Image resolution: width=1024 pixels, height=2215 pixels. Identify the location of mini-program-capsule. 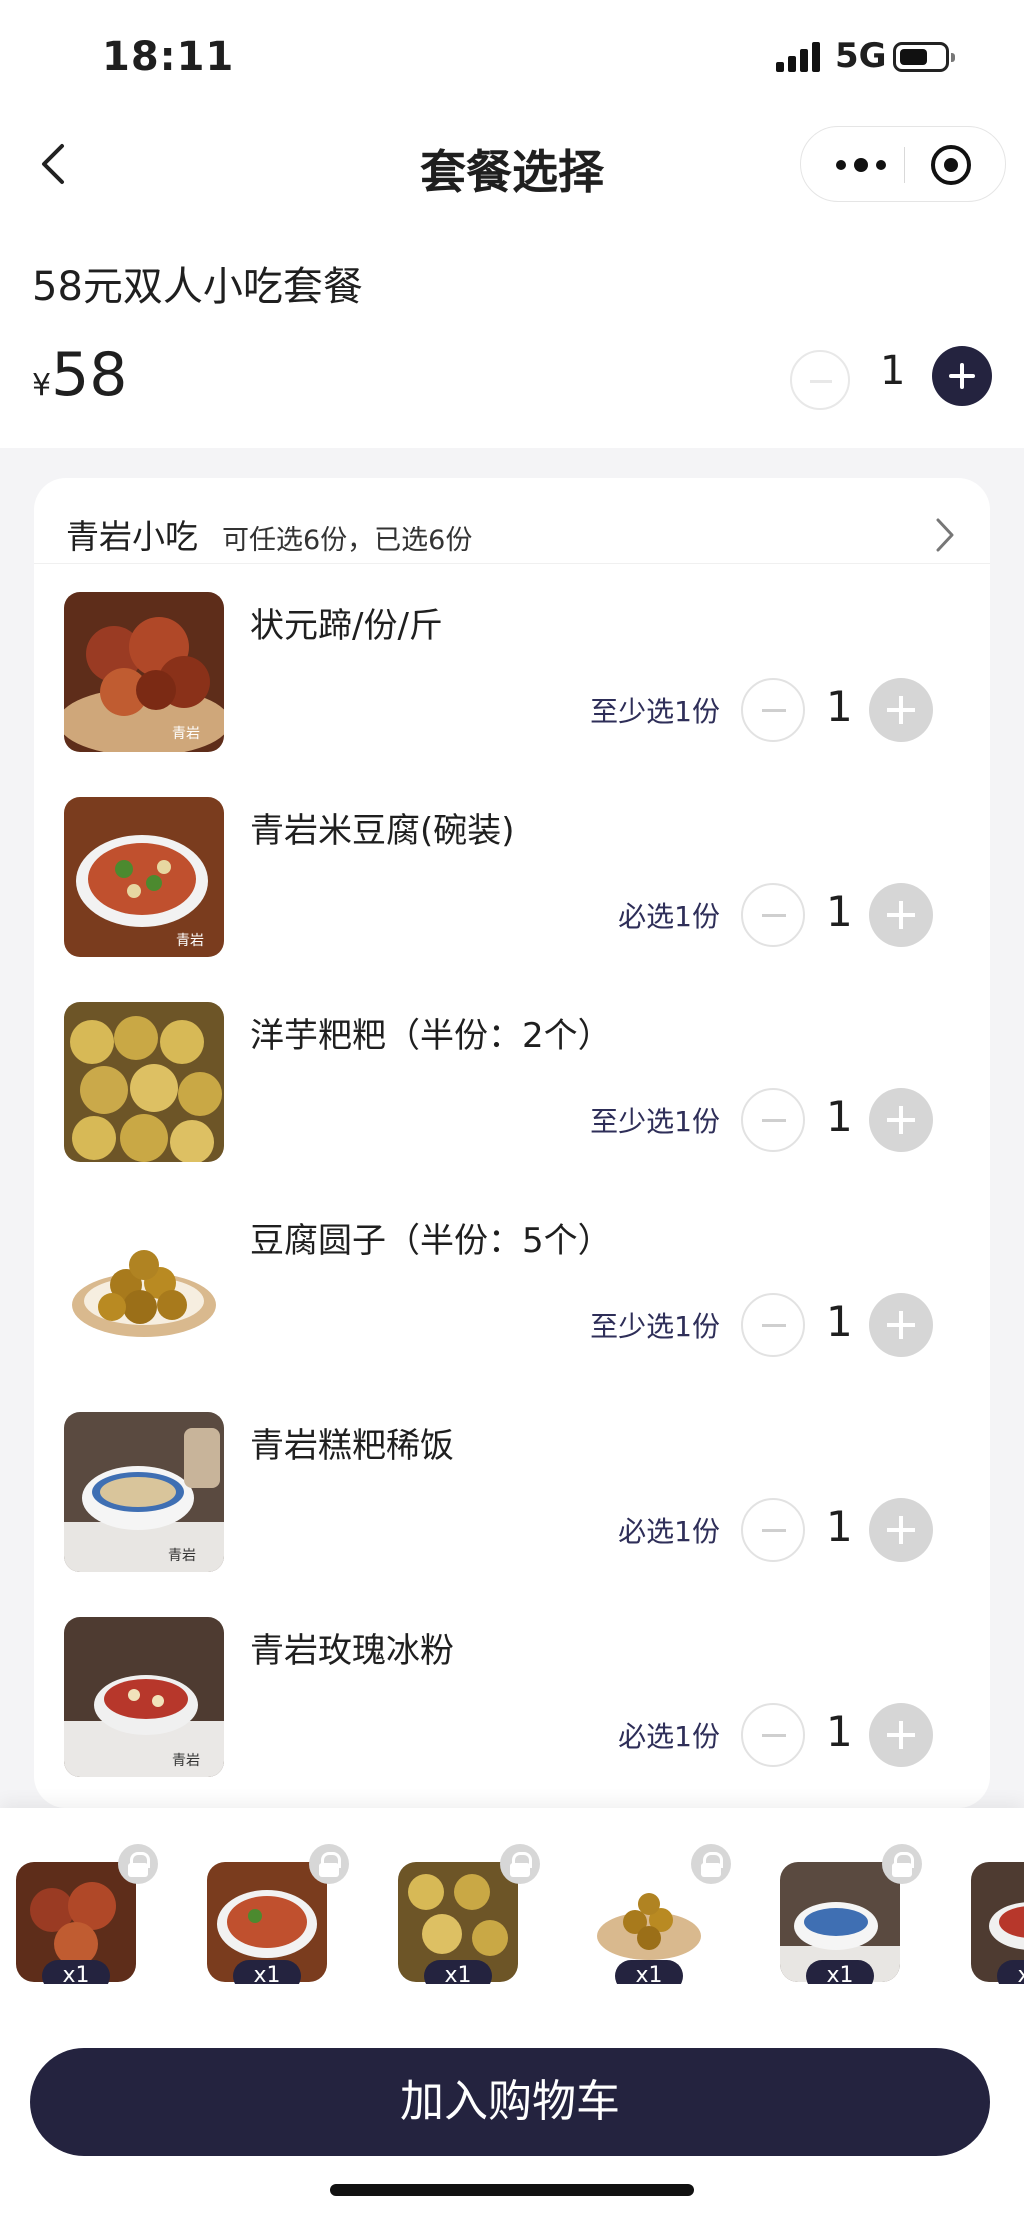
(903, 164).